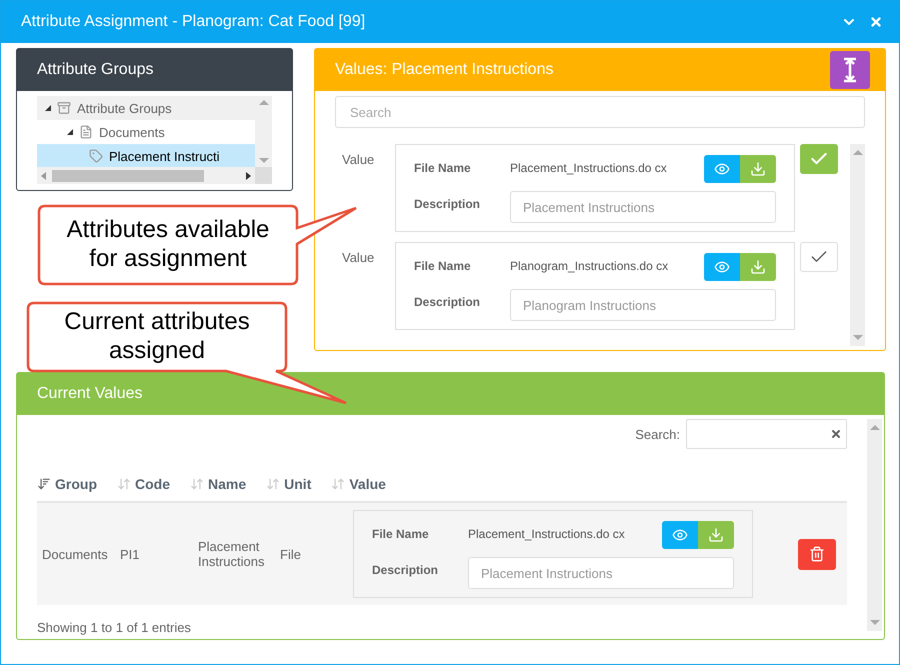  I want to click on tree-item: Documents, so click(146, 132).